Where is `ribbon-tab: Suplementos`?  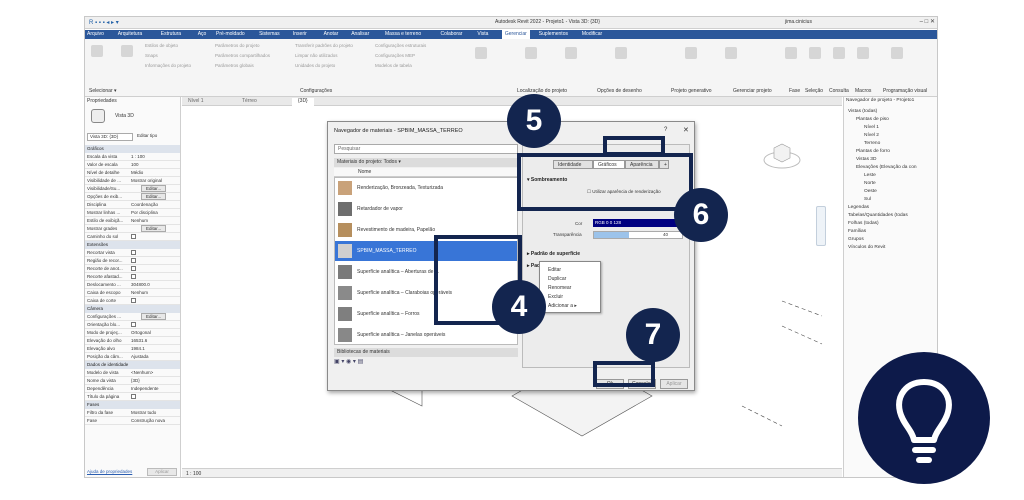
ribbon-tab: Suplementos is located at coordinates (553, 34).